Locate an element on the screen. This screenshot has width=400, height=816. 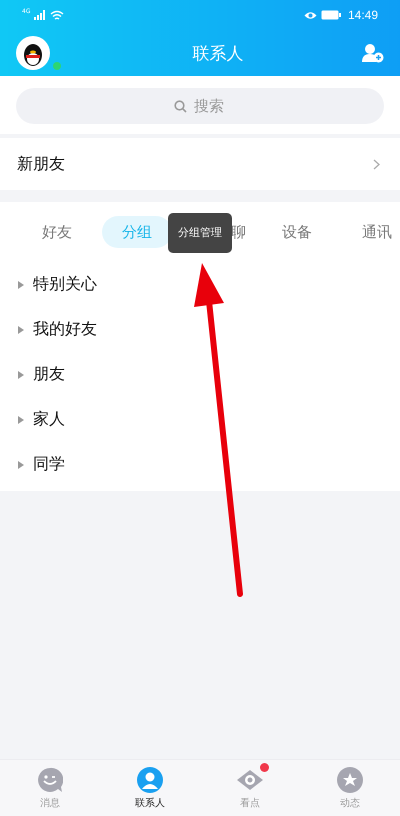
group-row: 同学 is located at coordinates (200, 464).